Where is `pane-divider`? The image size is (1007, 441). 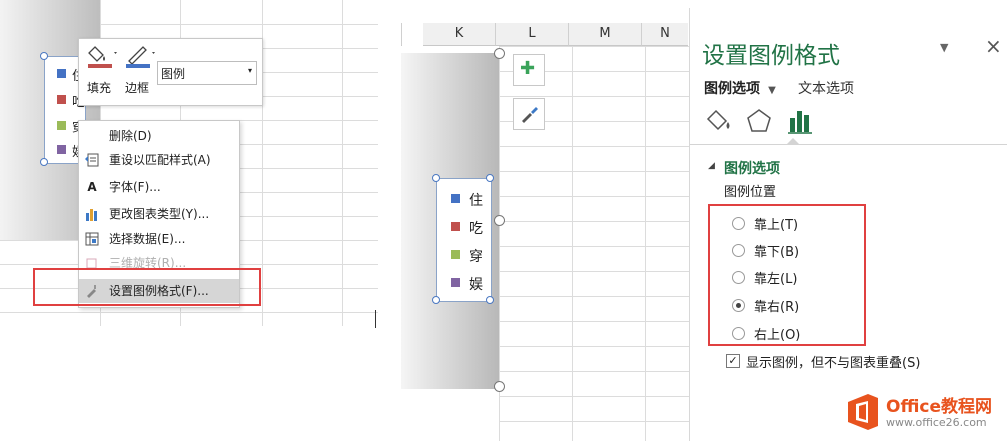 pane-divider is located at coordinates (848, 144).